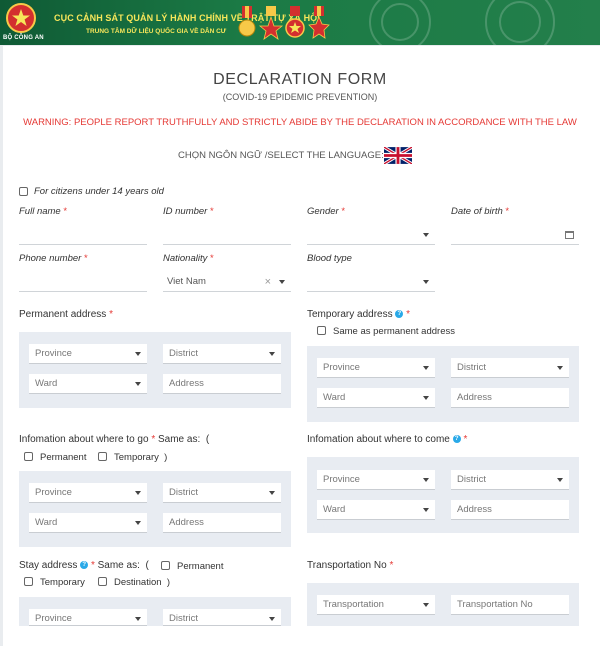 The image size is (600, 646). What do you see at coordinates (88, 384) in the screenshot?
I see `permanent-ward-select: Ward` at bounding box center [88, 384].